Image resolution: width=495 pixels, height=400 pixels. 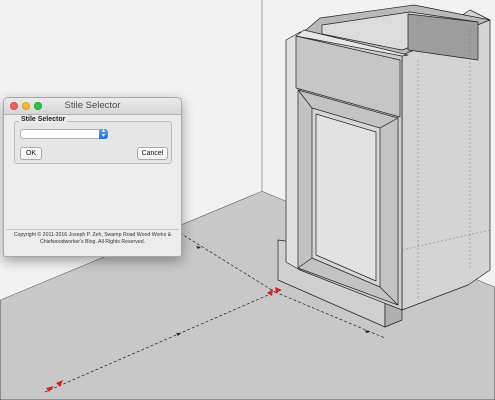 What do you see at coordinates (152, 153) in the screenshot?
I see `cancel-button: Cancel` at bounding box center [152, 153].